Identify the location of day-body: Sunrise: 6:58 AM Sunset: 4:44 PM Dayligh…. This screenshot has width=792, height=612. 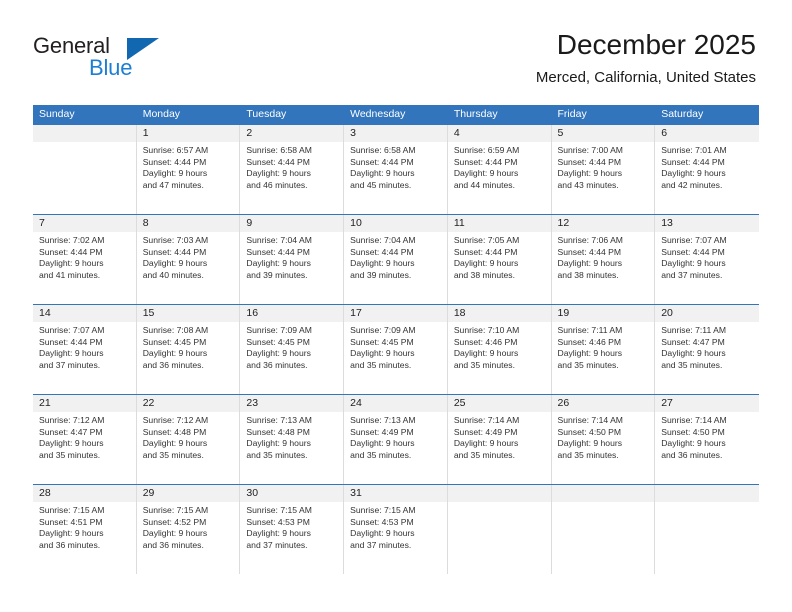
(395, 166).